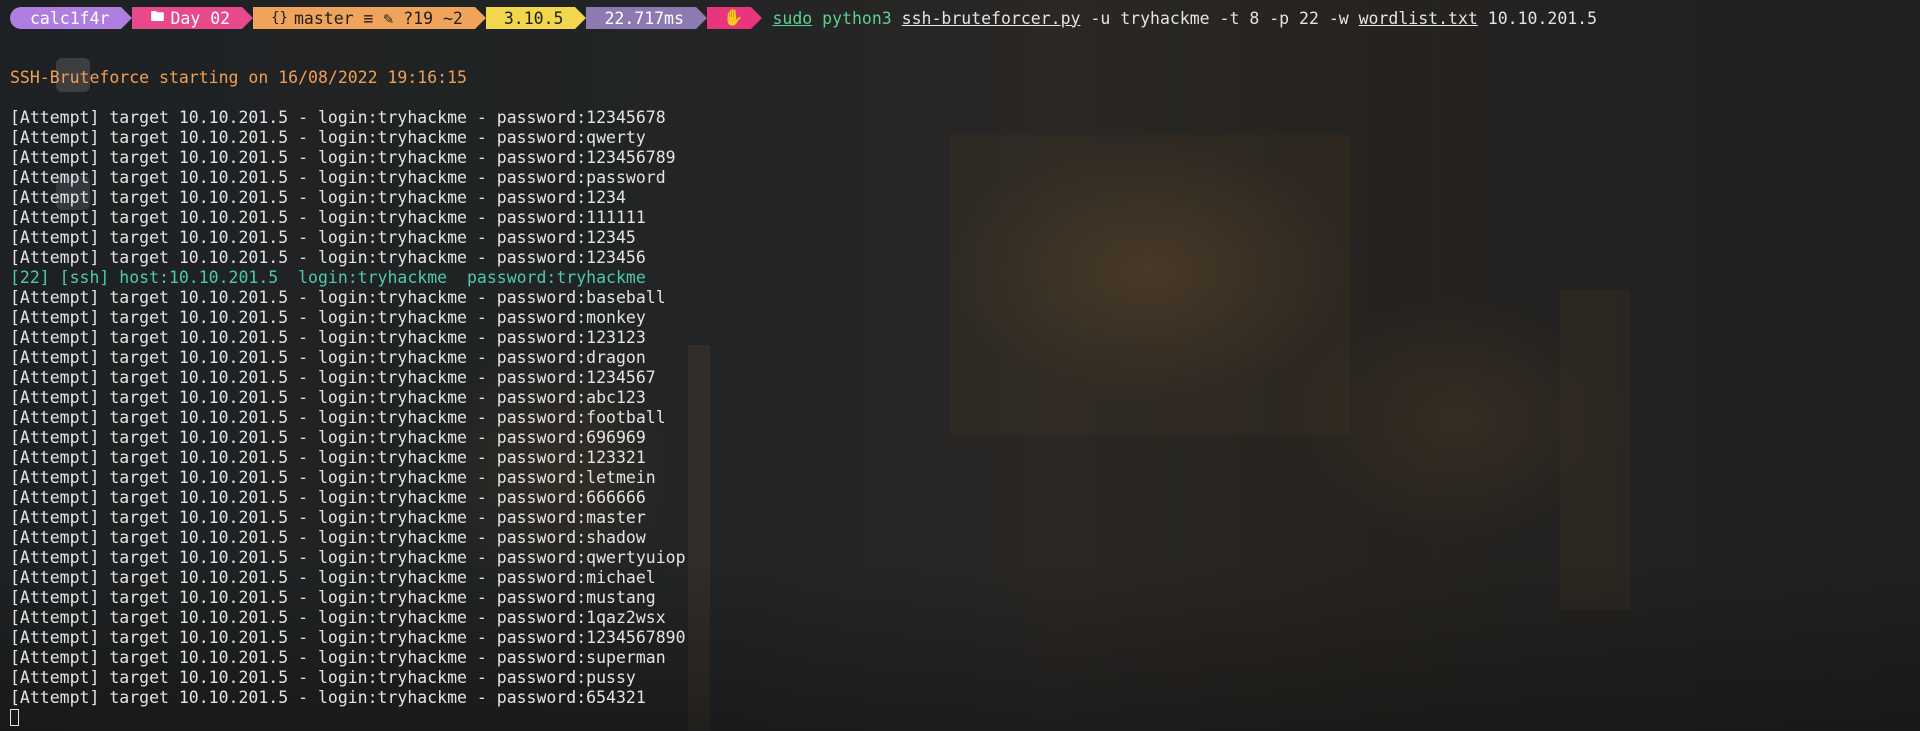 The width and height of the screenshot is (1920, 731). I want to click on user-name: calc1f4r, so click(70, 18).